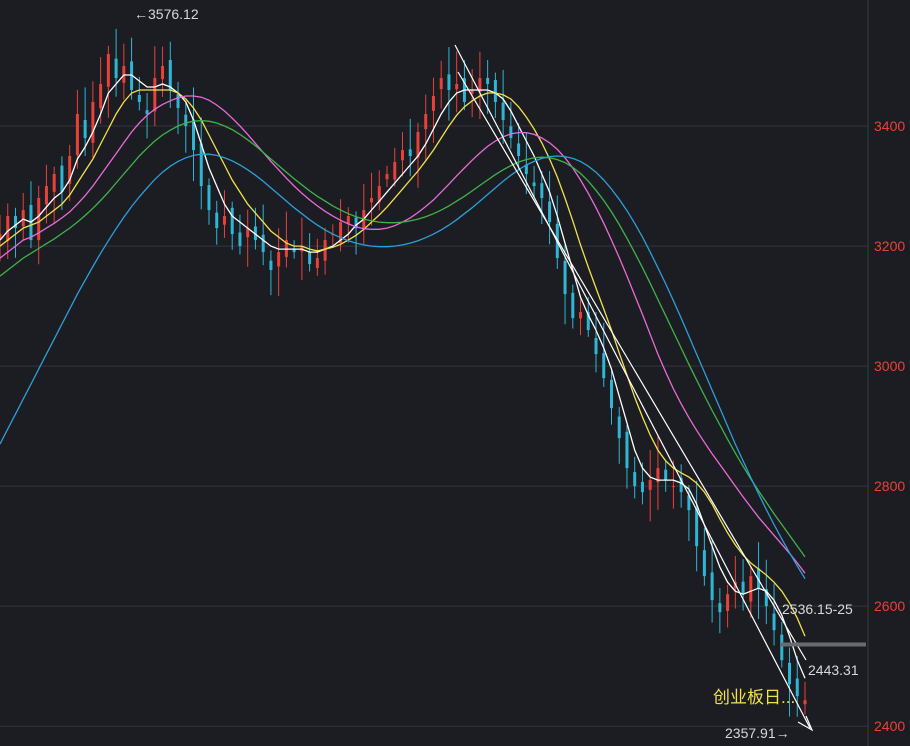 This screenshot has width=910, height=746. Describe the element at coordinates (889, 426) in the screenshot. I see `y-axis: 2400 2600 2800 3000 3200 3400` at that location.